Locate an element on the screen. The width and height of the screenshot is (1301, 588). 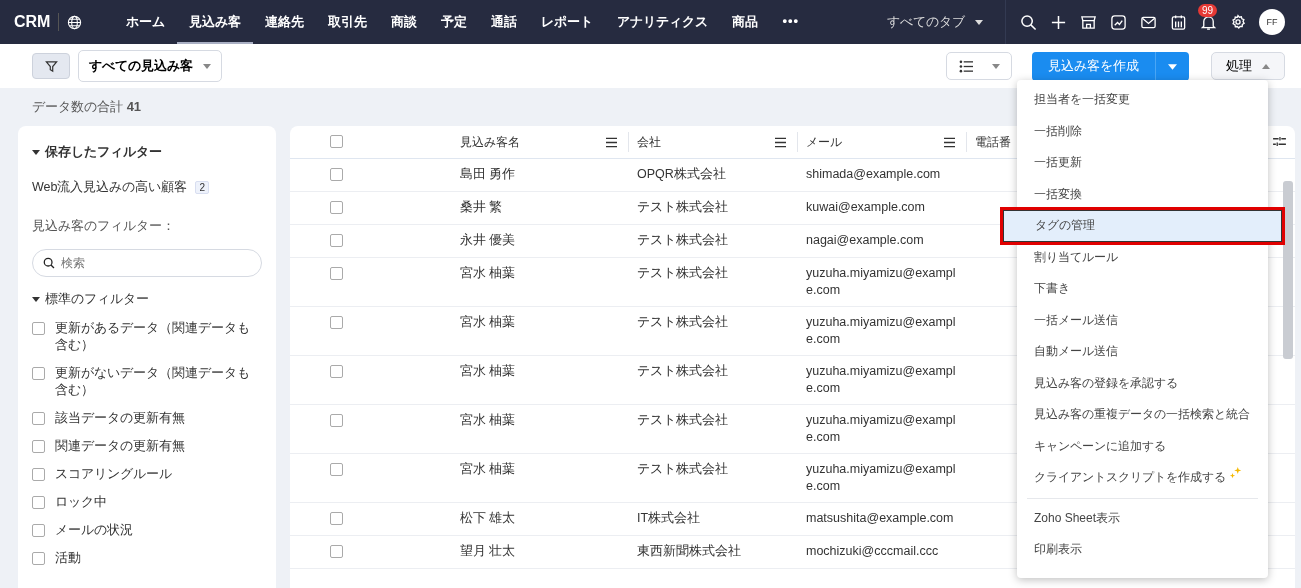
nav-tab: 通話 is located at coordinates (504, 22).